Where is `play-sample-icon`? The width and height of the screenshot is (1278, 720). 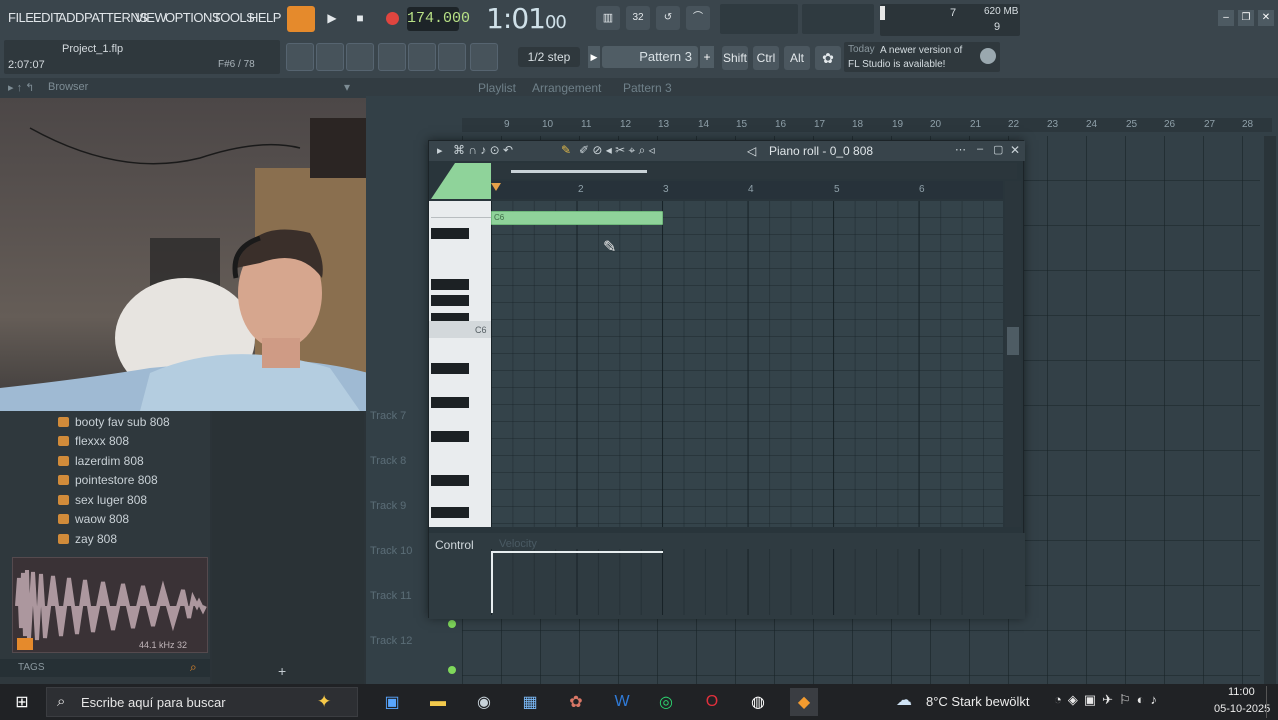
play-sample-icon is located at coordinates (25, 644).